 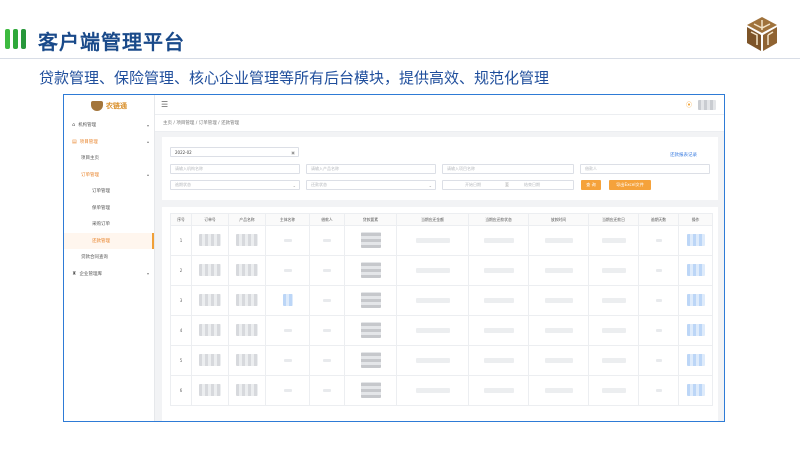 I want to click on row-index: 1, so click(x=181, y=240).